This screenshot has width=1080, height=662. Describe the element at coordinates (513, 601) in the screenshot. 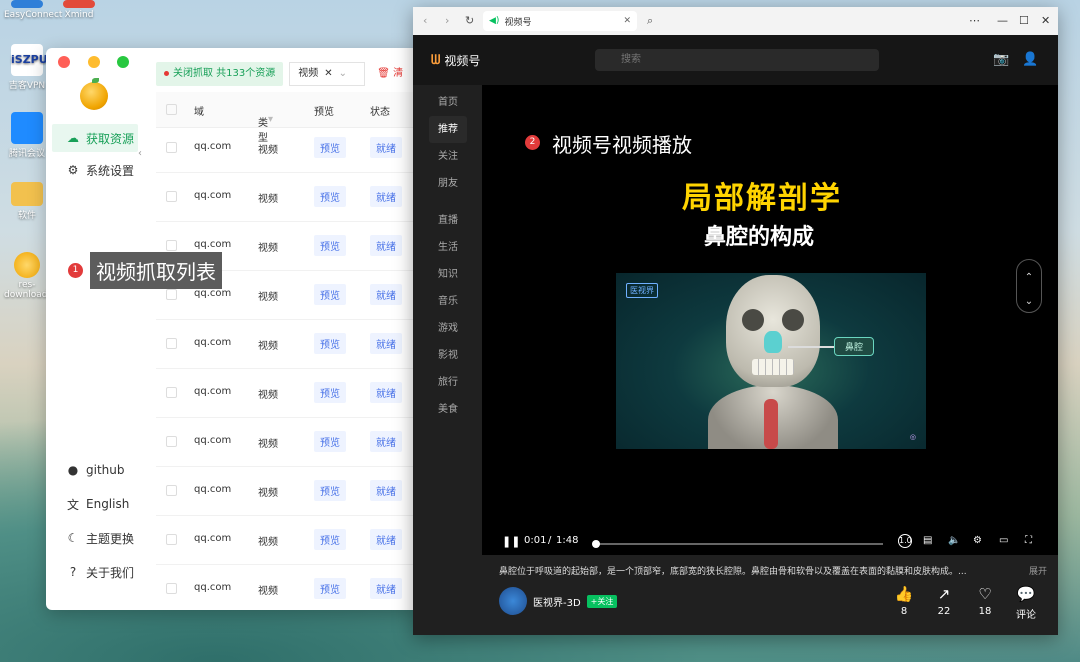

I see `avatar` at that location.